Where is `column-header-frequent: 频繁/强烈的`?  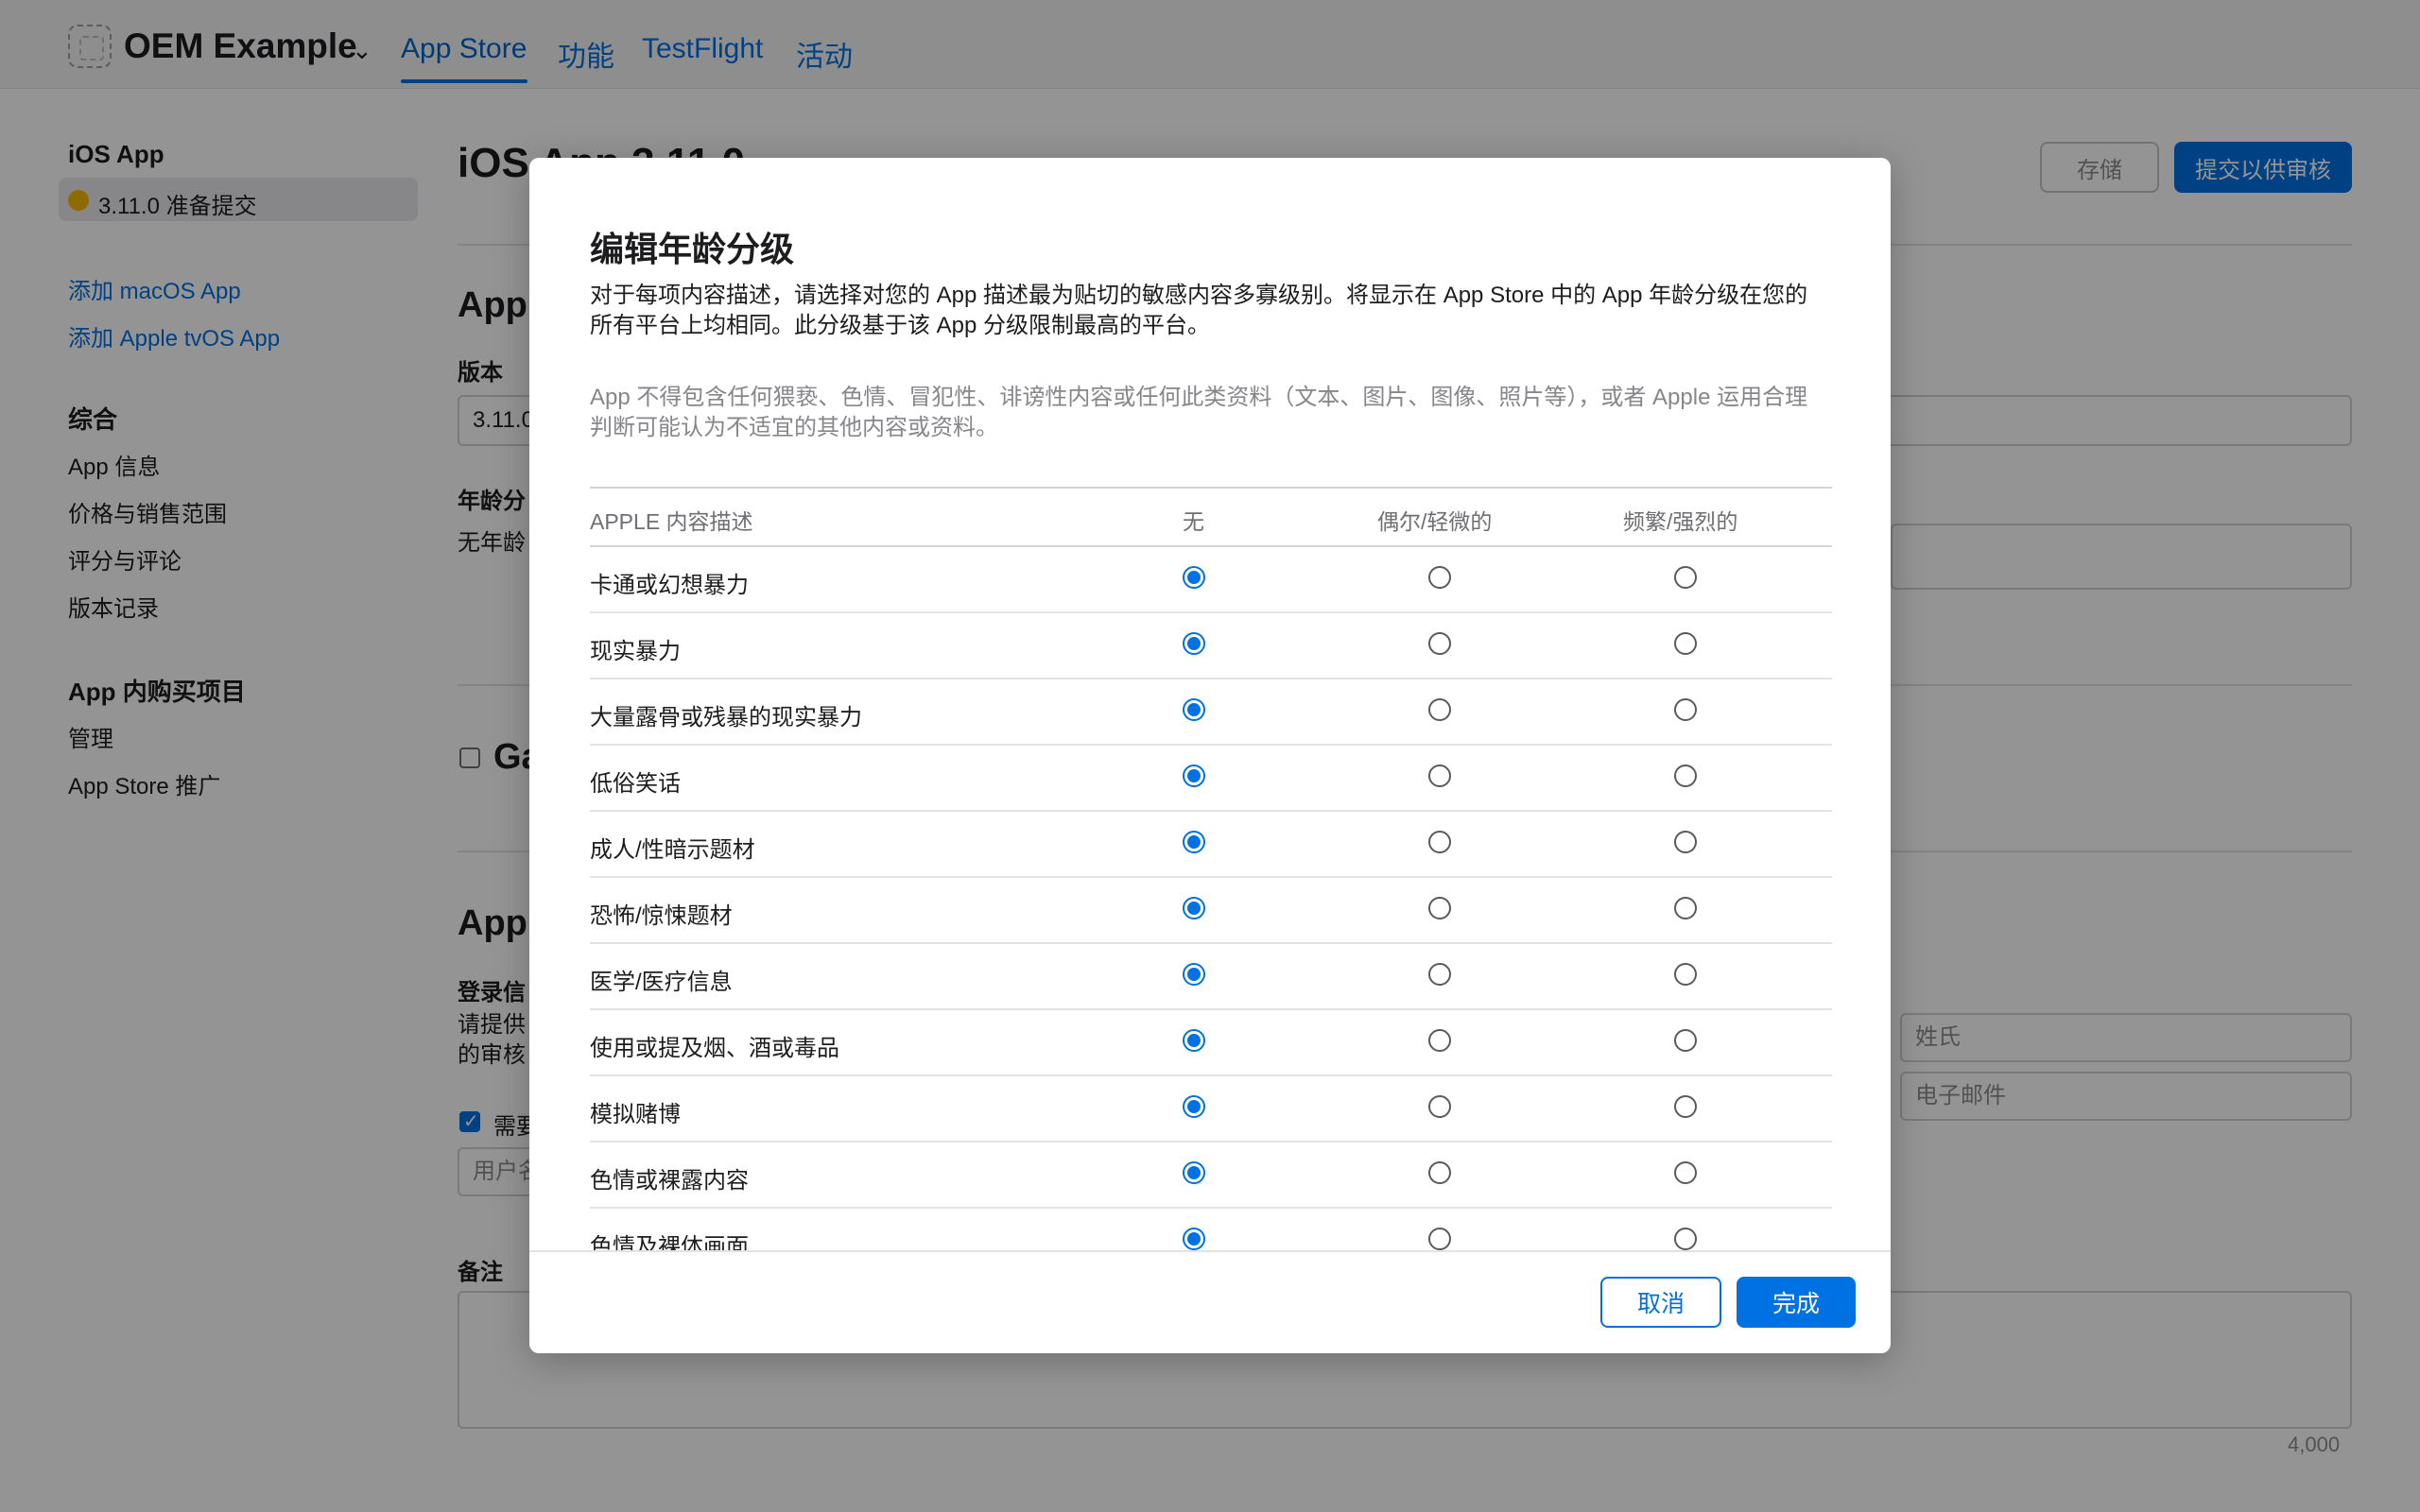 column-header-frequent: 频繁/强烈的 is located at coordinates (1680, 521).